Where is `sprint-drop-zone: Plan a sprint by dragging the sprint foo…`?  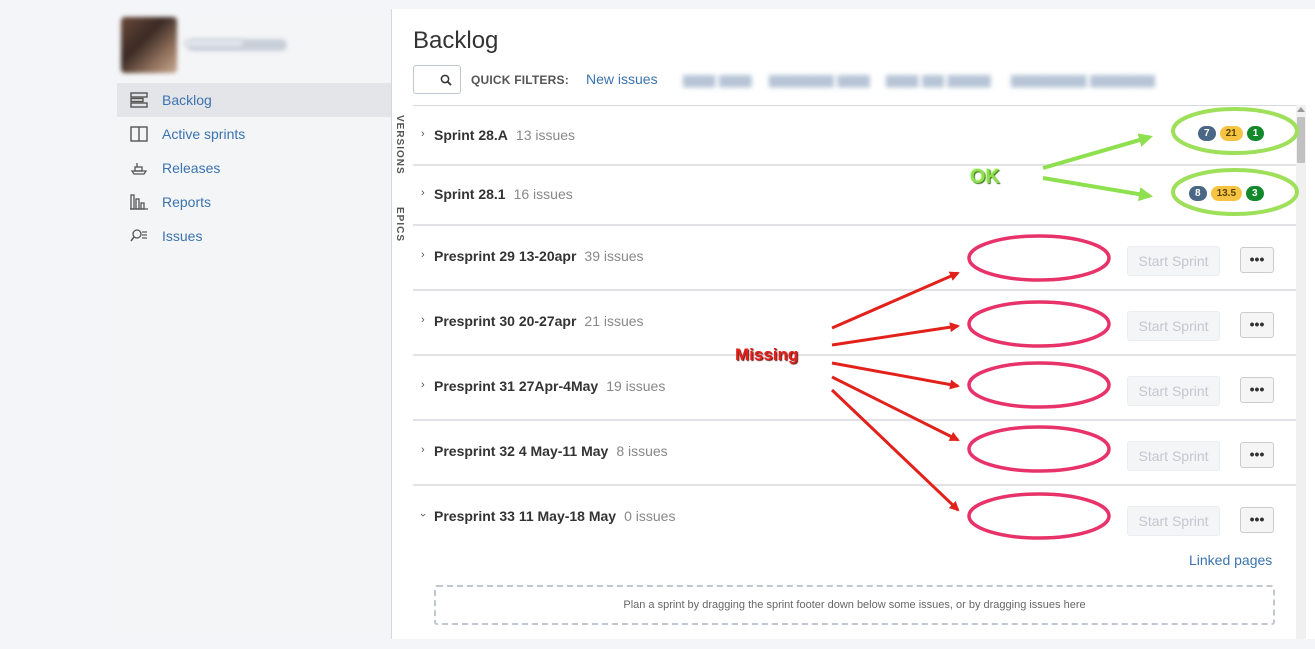
sprint-drop-zone: Plan a sprint by dragging the sprint foo… is located at coordinates (854, 605).